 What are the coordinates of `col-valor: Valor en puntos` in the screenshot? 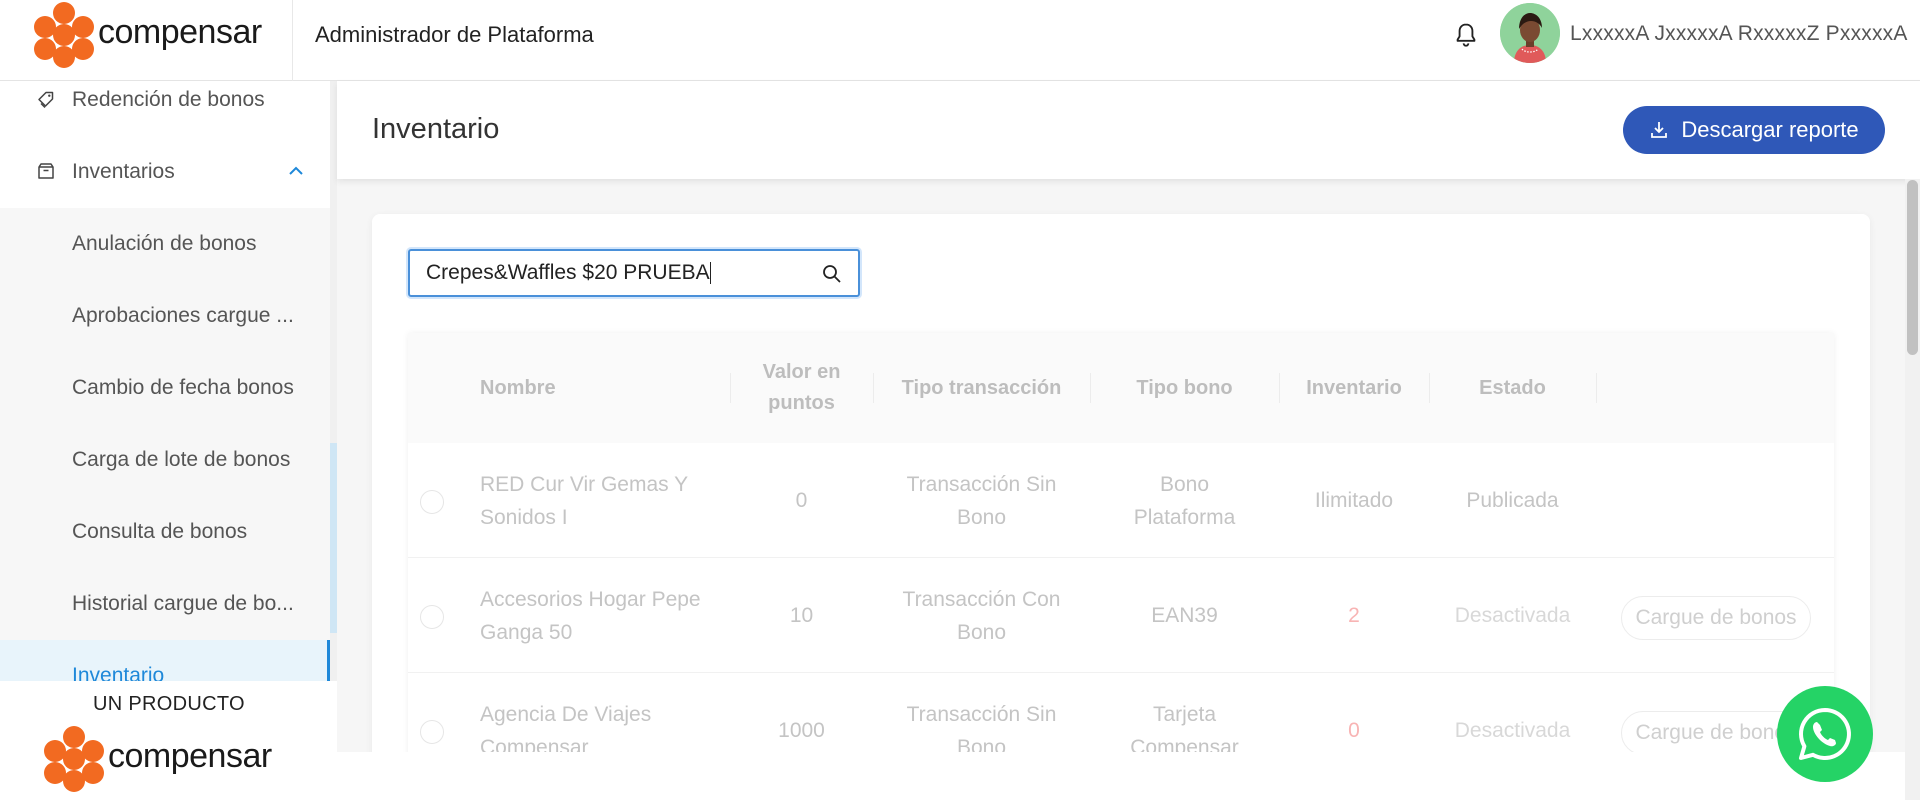 It's located at (801, 388).